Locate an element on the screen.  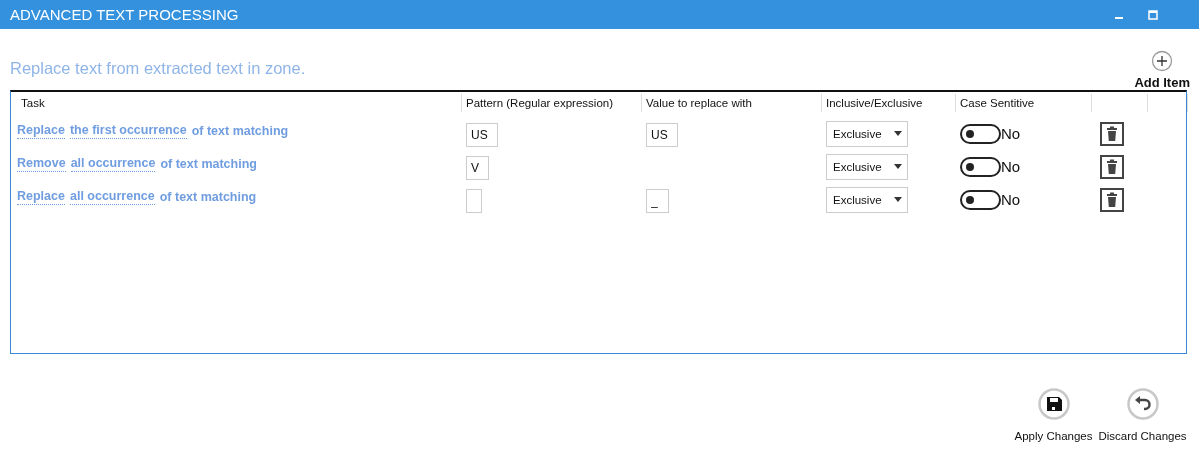
subtitle: Replace text from extracted text in zone. is located at coordinates (158, 68).